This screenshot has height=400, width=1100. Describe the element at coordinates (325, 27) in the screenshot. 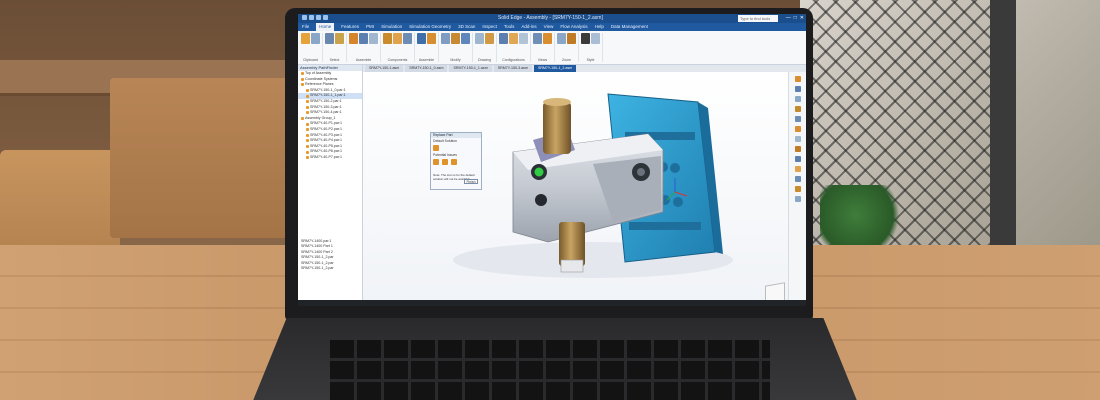

I see `ribbon-tab-home: Home` at that location.